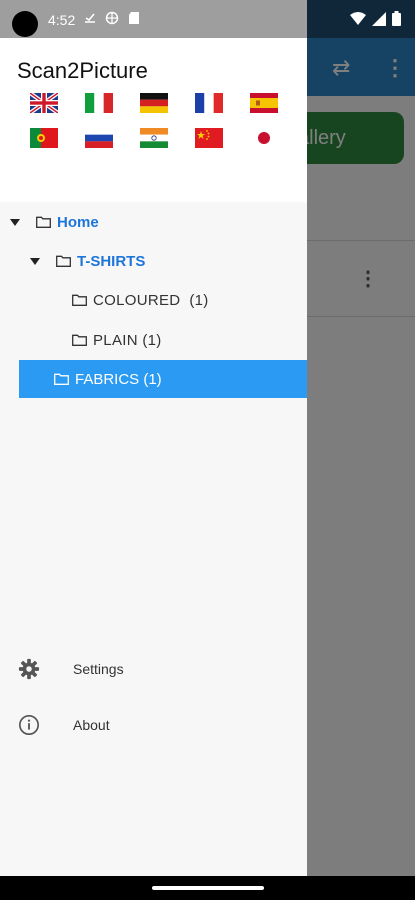 This screenshot has height=900, width=415. I want to click on tree-item-fabrics-selected: FABRICS (1), so click(163, 379).